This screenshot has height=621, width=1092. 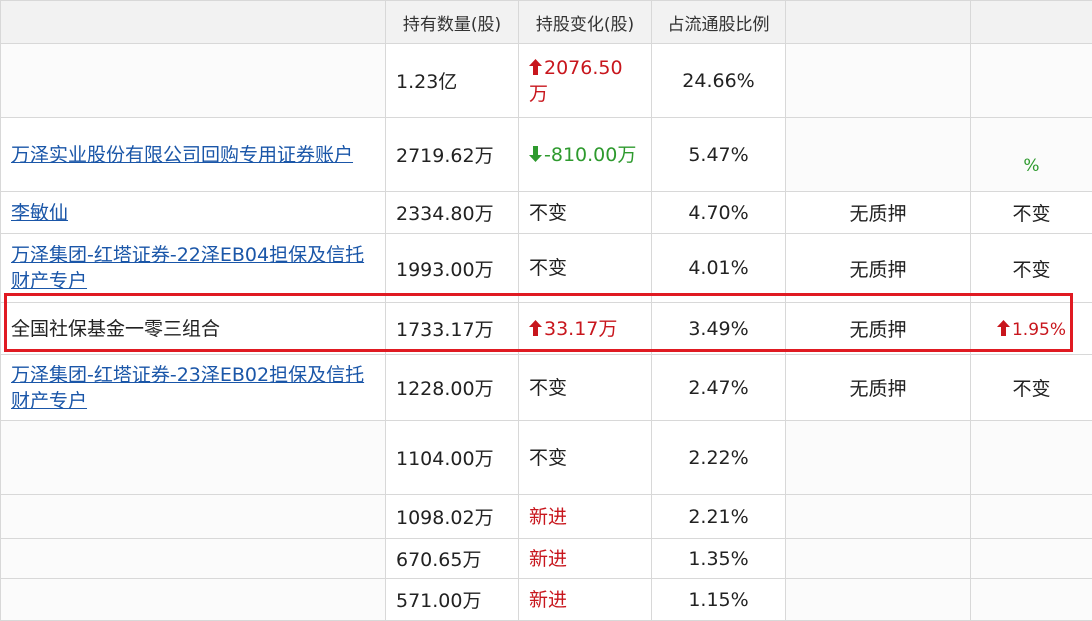 What do you see at coordinates (193, 22) in the screenshot?
I see `header-holder` at bounding box center [193, 22].